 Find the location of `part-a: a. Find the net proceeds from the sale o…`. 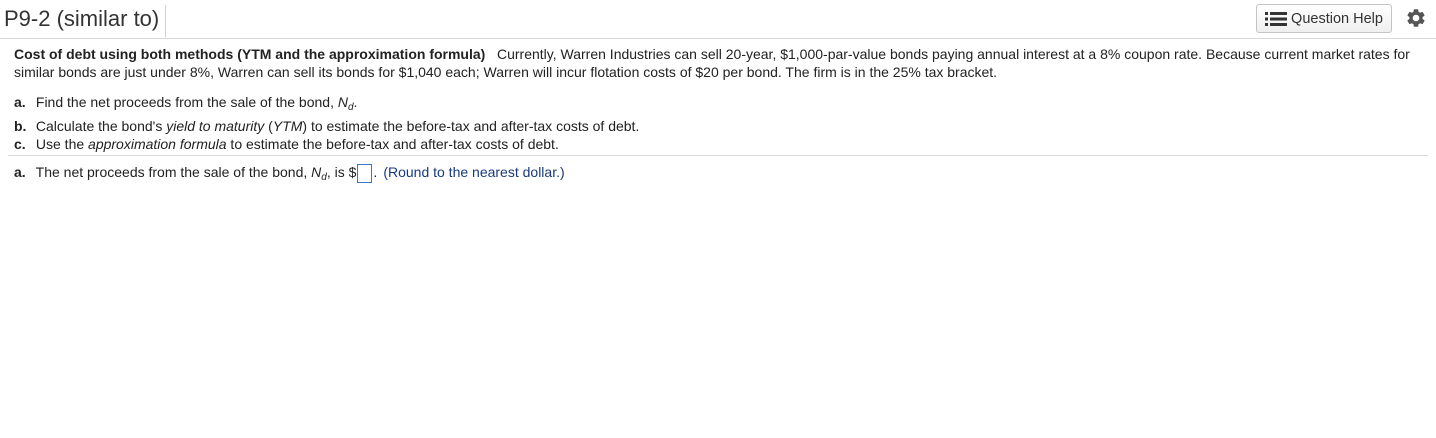

part-a: a. Find the net proceeds from the sale o… is located at coordinates (326, 105).